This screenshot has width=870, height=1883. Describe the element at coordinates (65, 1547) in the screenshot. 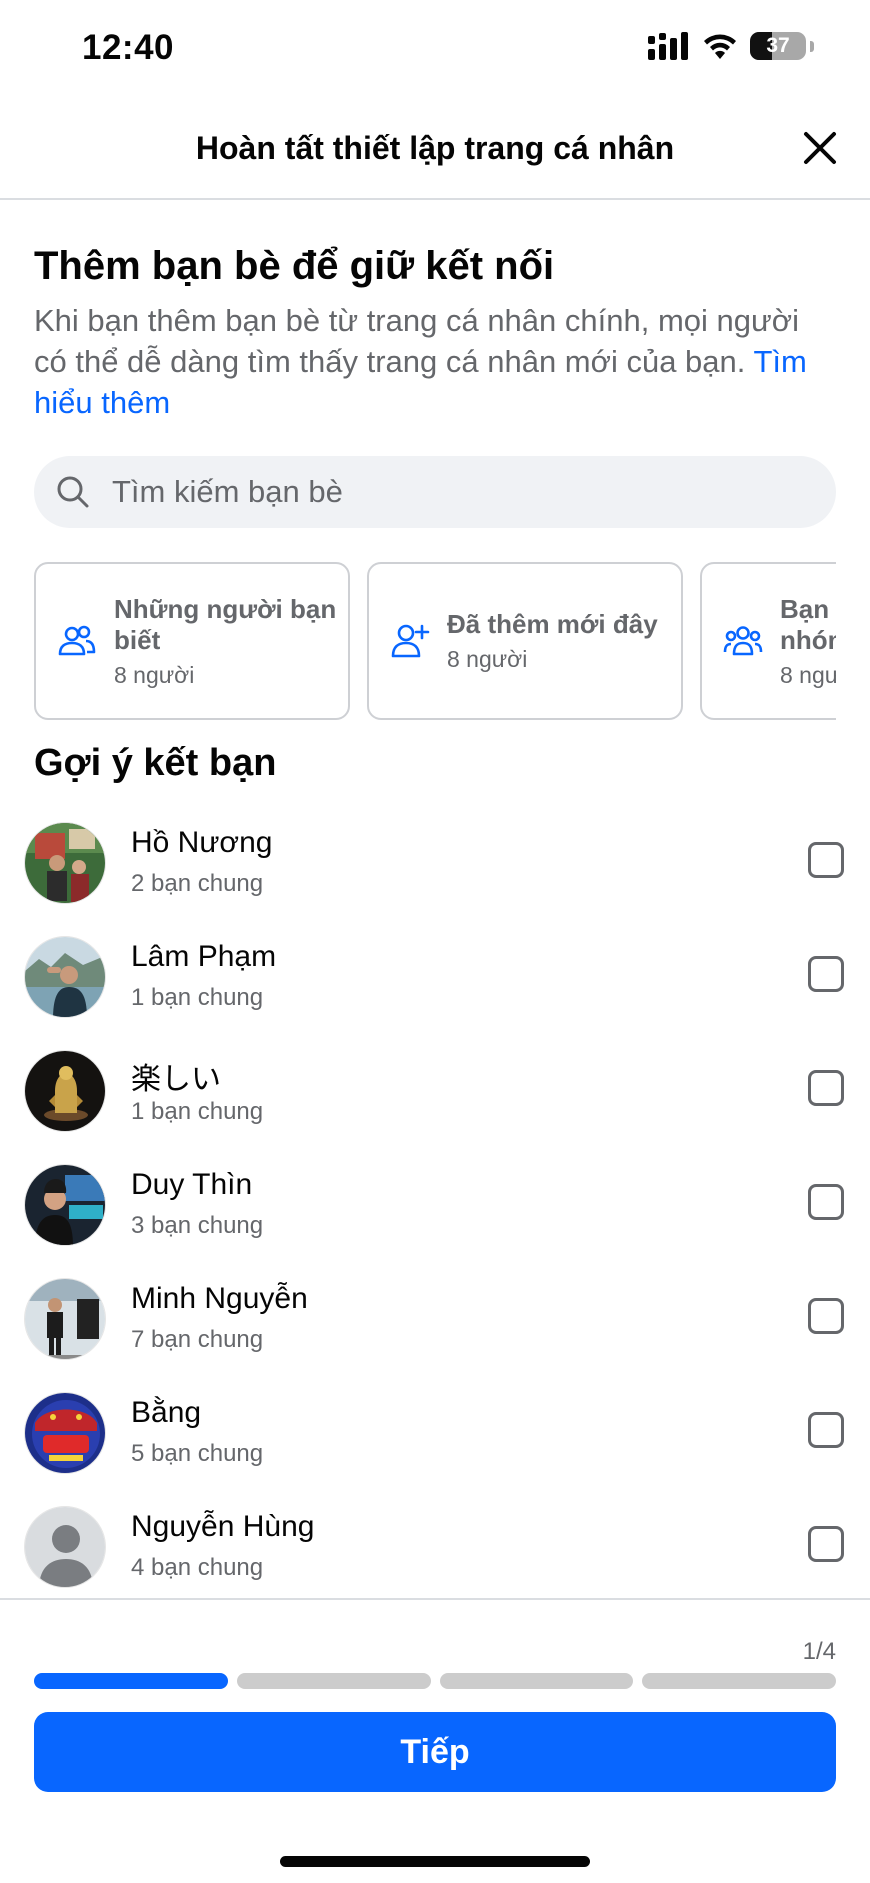

I see `avatar-placeholder-icon` at that location.